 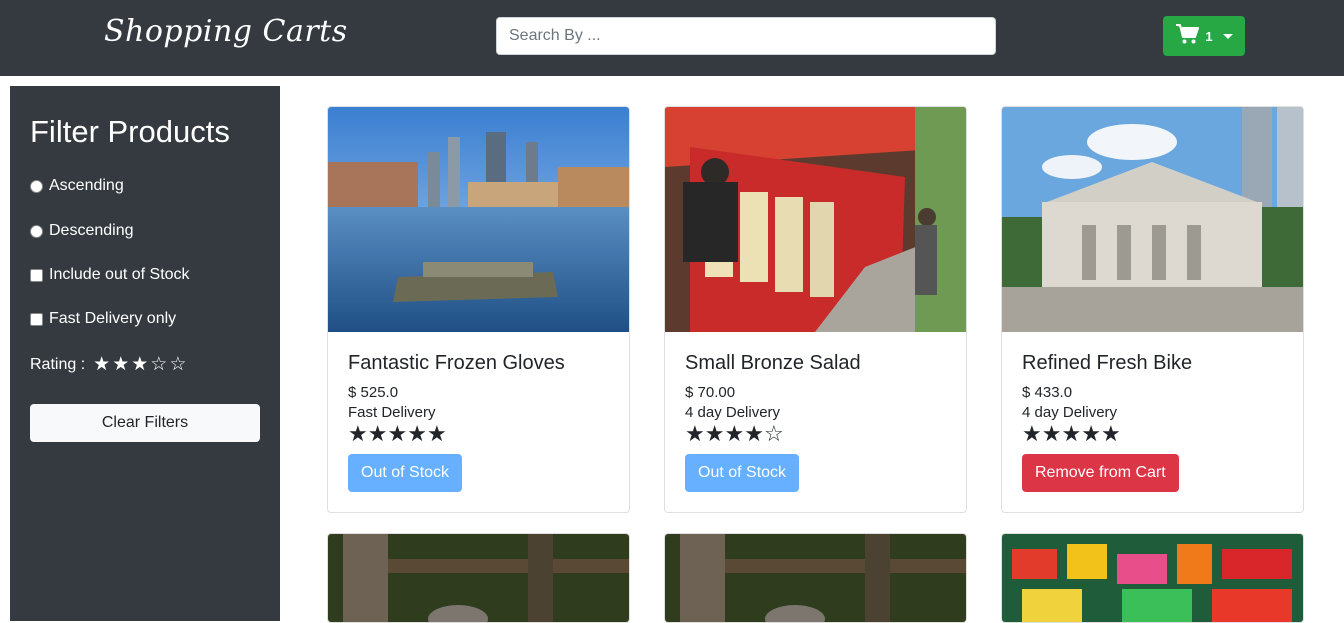 I want to click on fast-delivery-option: Fast Delivery only, so click(x=103, y=319).